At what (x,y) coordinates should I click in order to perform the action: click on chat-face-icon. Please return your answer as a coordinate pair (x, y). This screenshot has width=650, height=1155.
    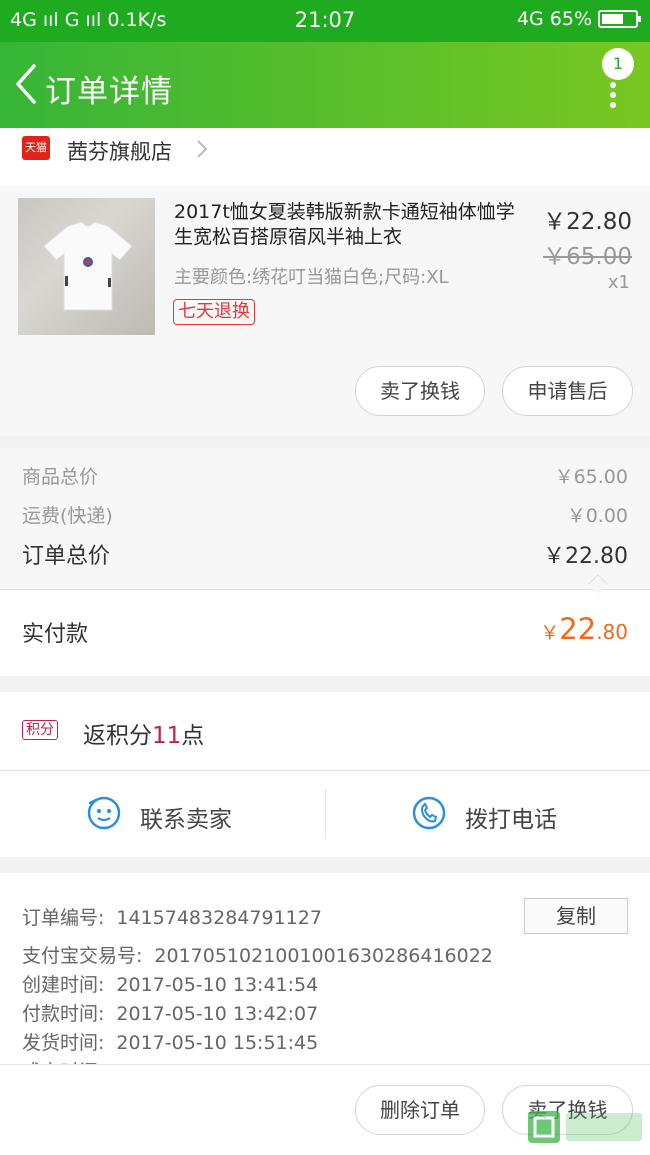
    Looking at the image, I should click on (104, 813).